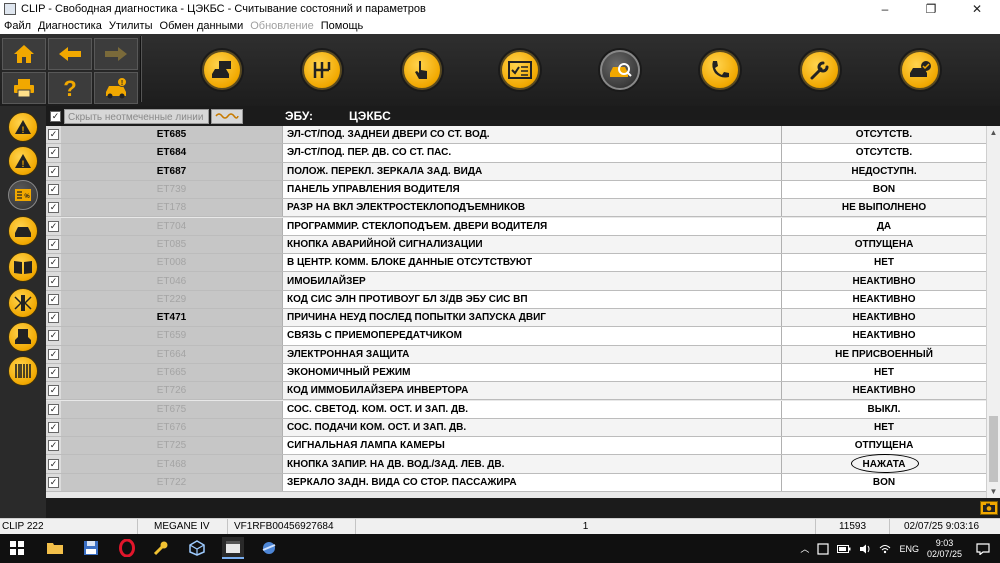 The width and height of the screenshot is (1000, 563). I want to click on parameters-icon: %, so click(23, 195).